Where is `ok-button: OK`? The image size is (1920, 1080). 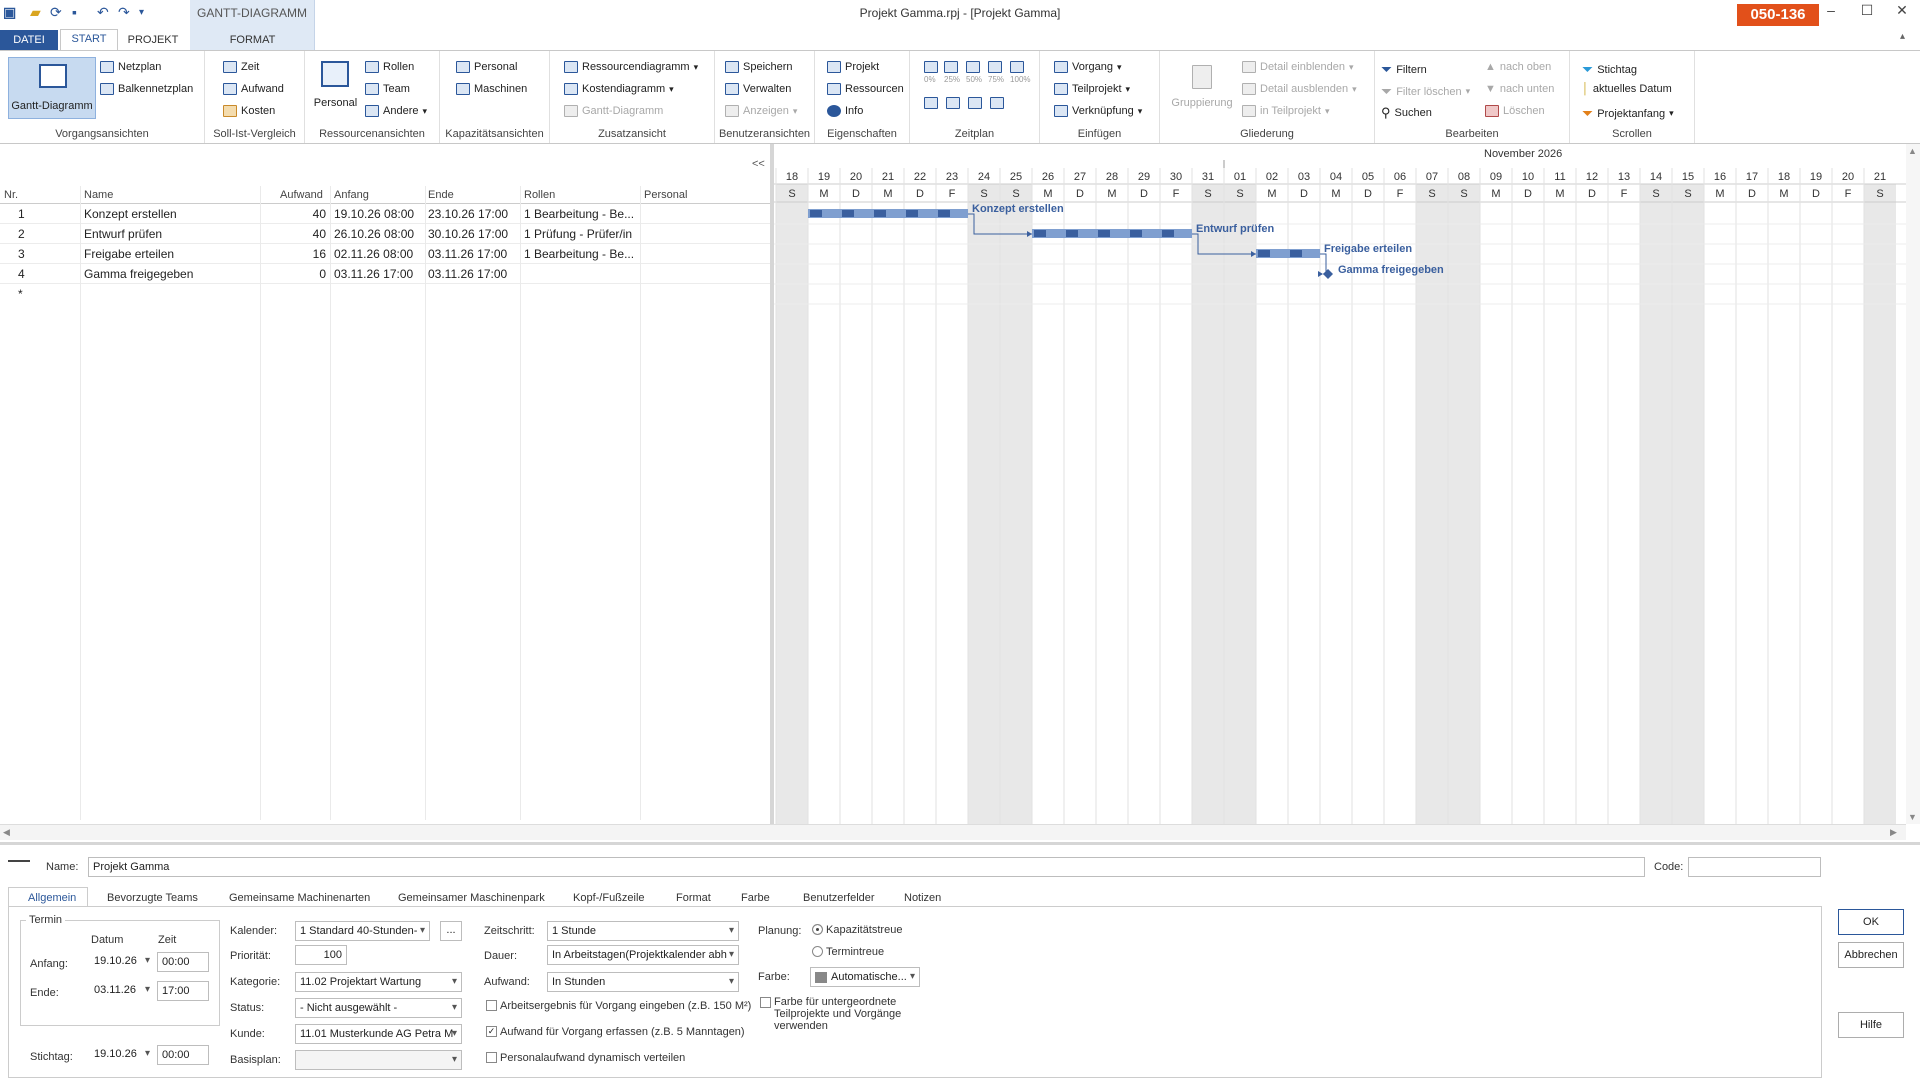 ok-button: OK is located at coordinates (1871, 922).